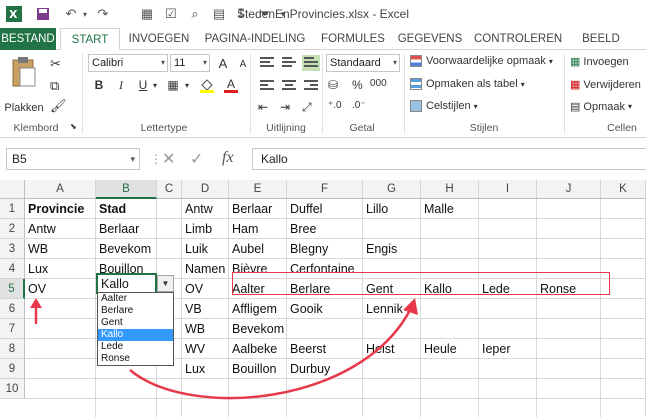 The width and height of the screenshot is (646, 417). I want to click on cells-group-label: Cellen, so click(622, 128).